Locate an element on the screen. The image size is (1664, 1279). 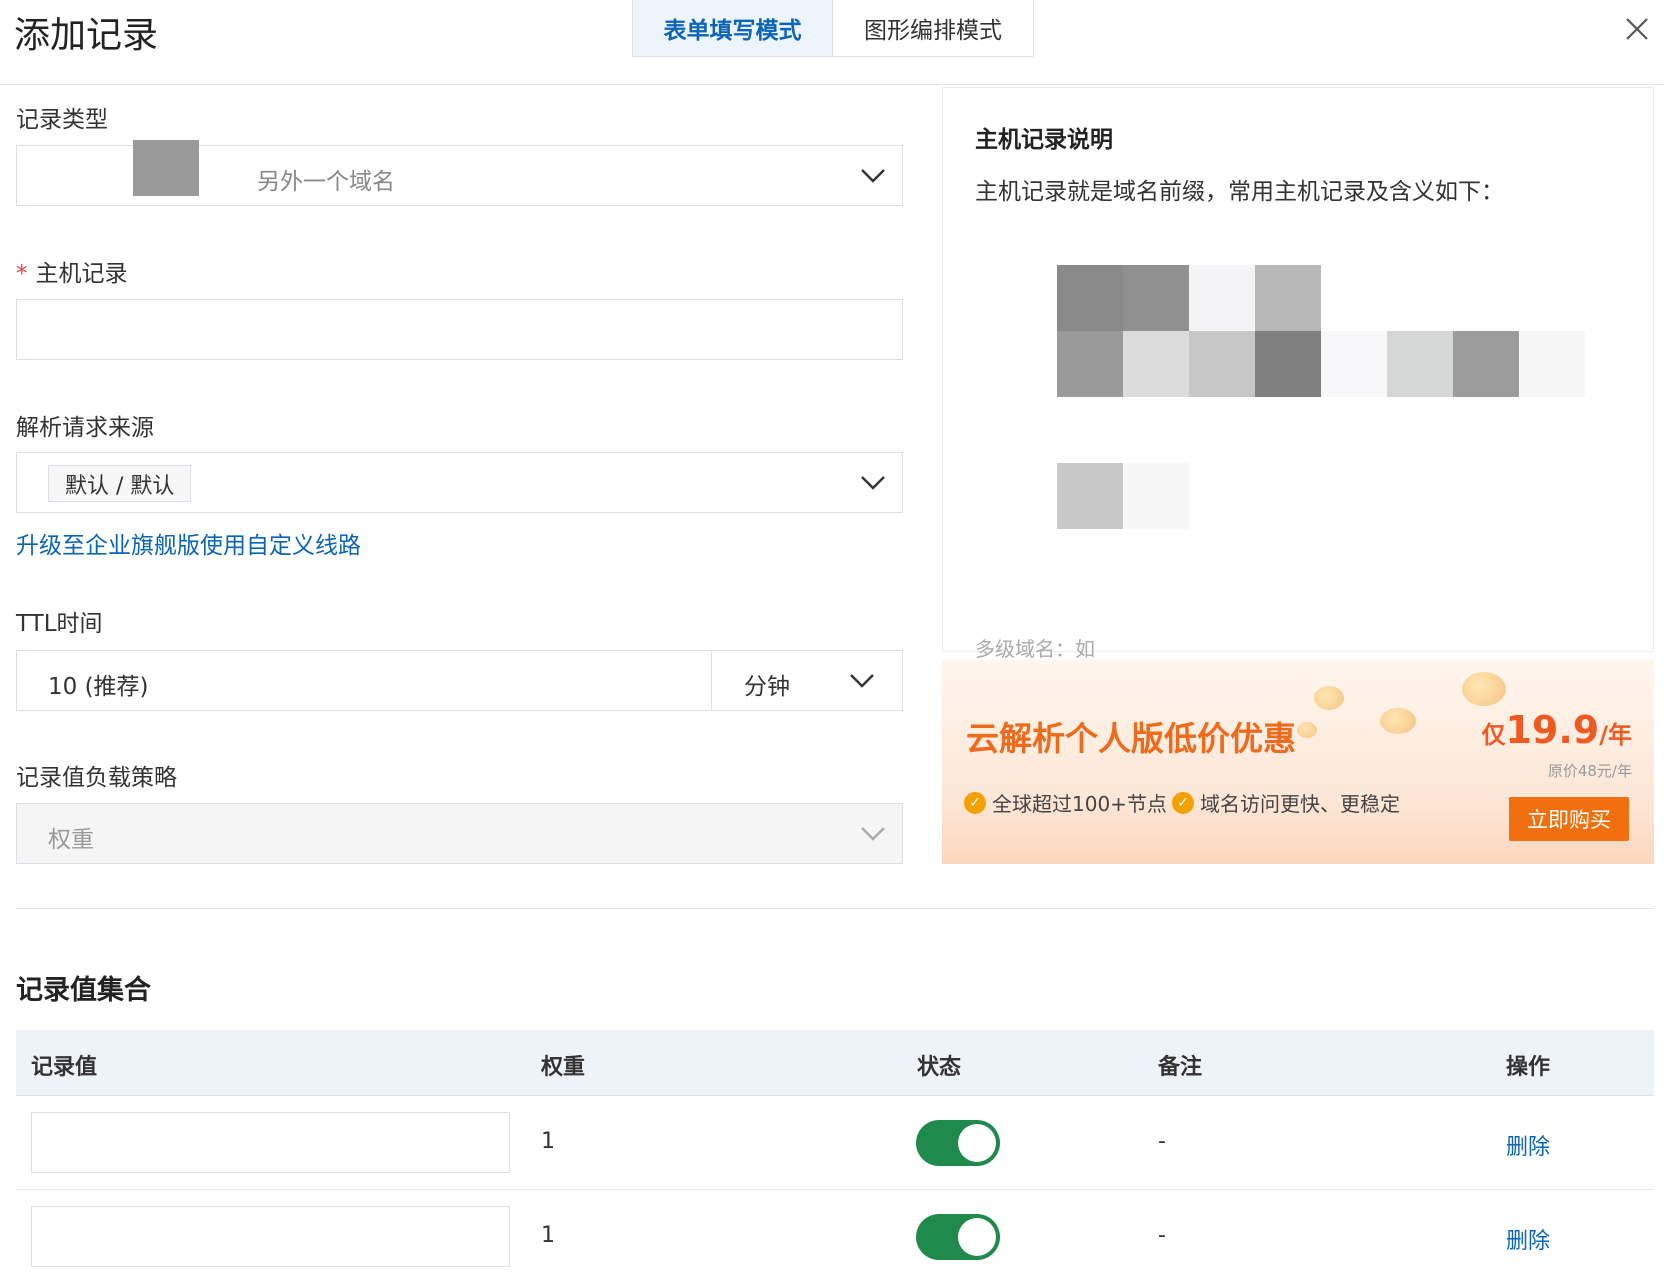
host-record-input is located at coordinates (459, 329).